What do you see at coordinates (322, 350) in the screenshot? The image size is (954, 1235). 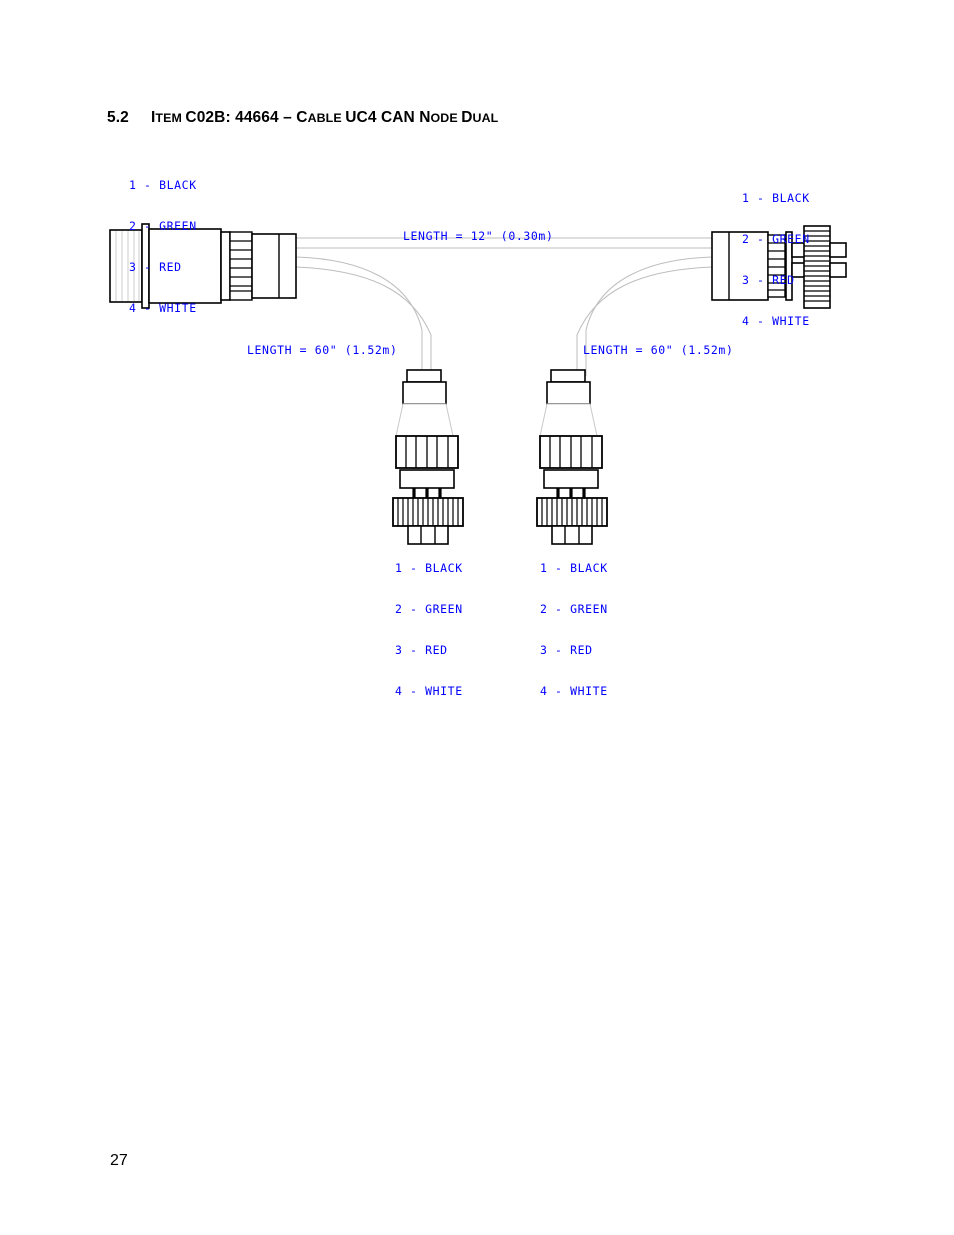 I see `length-label-branch-left: LENGTH = 60" (1.52m)` at bounding box center [322, 350].